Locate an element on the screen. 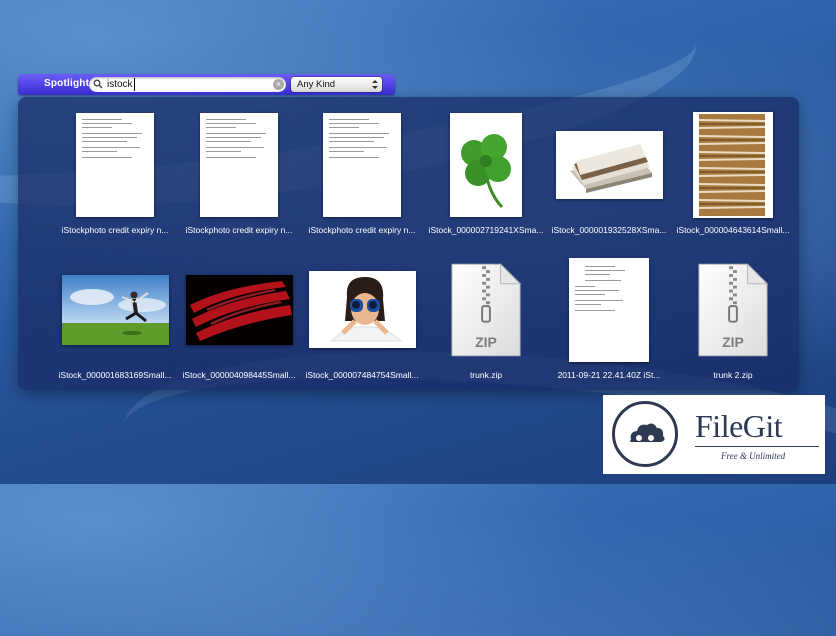 This screenshot has height=636, width=836. jumping-man-photo-thumbnail is located at coordinates (115, 309).